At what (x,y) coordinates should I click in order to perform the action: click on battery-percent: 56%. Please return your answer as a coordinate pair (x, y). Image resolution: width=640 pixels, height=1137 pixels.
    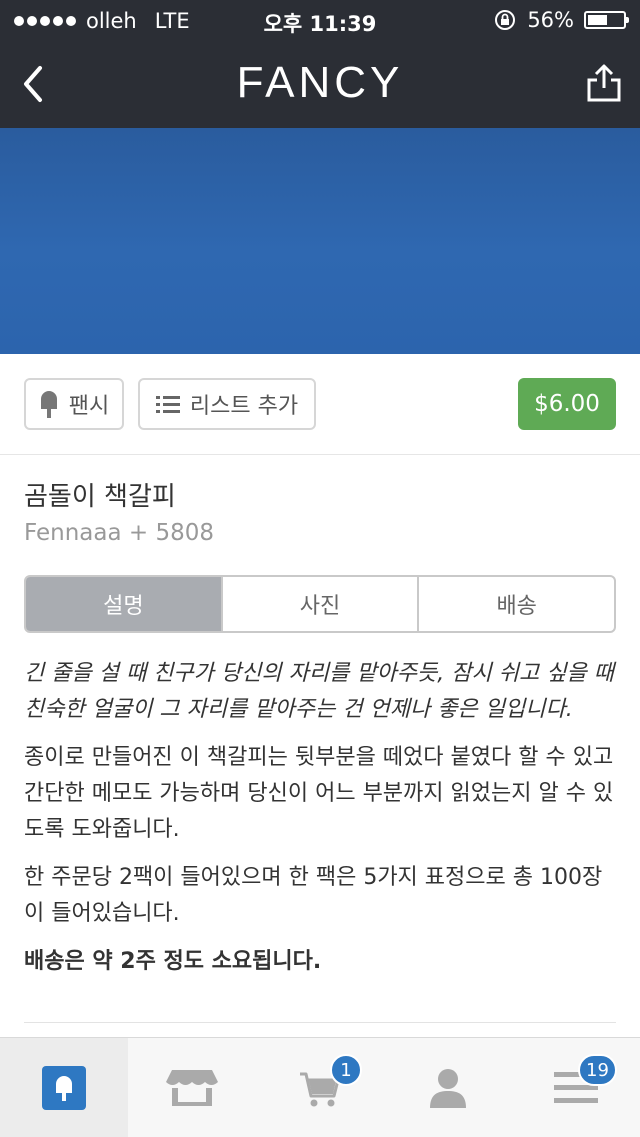
    Looking at the image, I should click on (550, 20).